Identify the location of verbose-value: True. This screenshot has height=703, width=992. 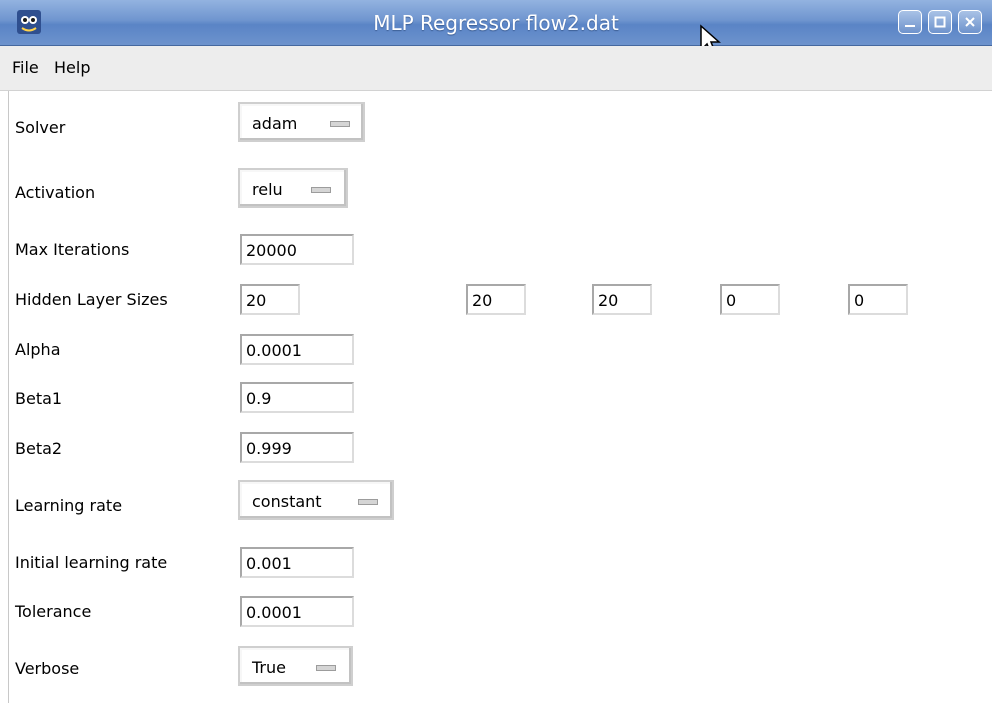
(269, 667).